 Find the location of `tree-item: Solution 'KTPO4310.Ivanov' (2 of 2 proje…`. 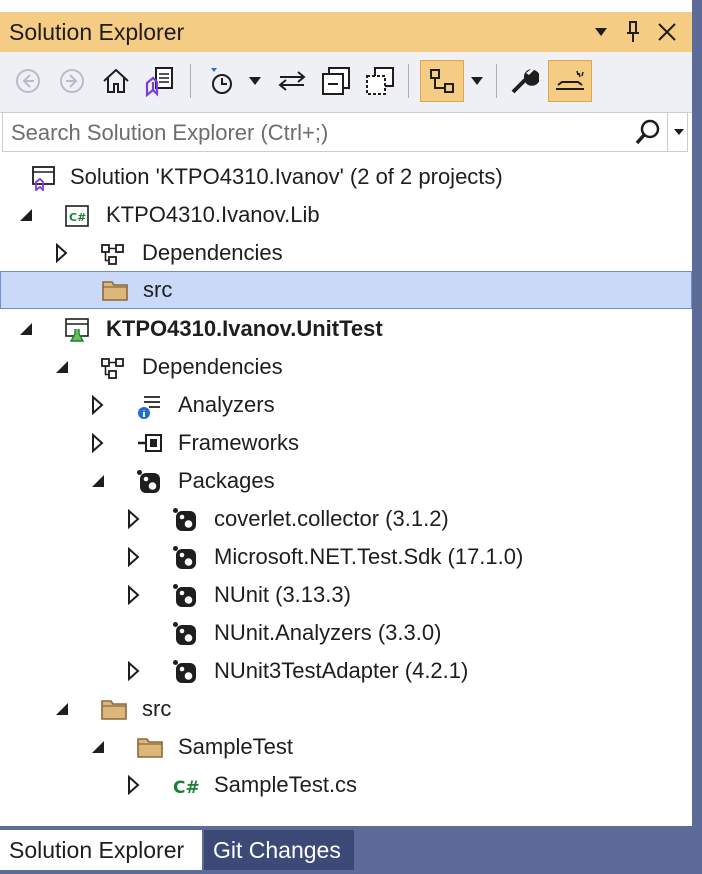

tree-item: Solution 'KTPO4310.Ivanov' (2 of 2 proje… is located at coordinates (346, 178).